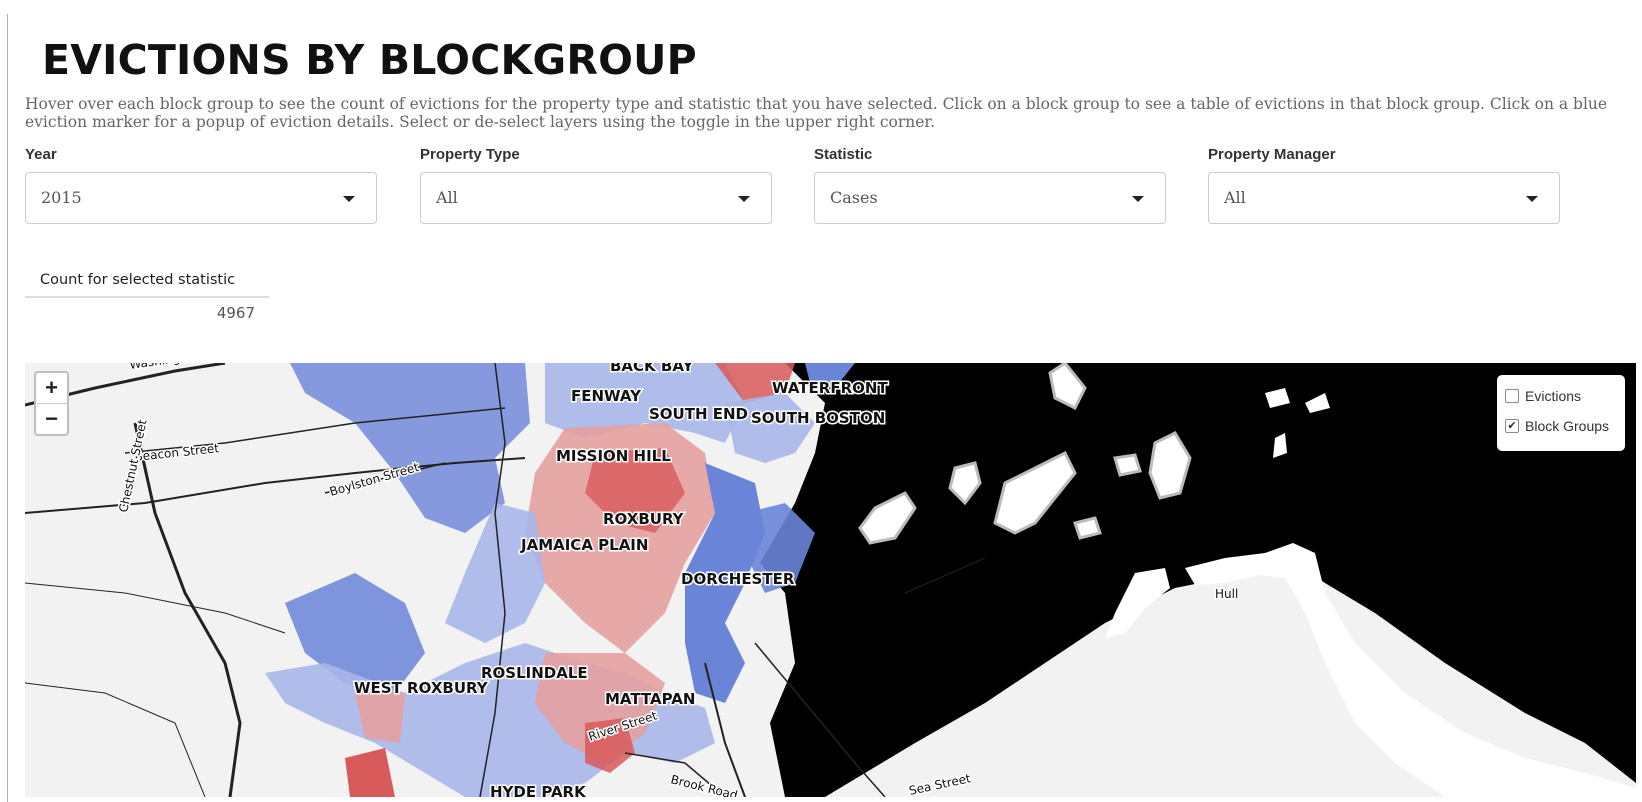 This screenshot has height=802, width=1642. What do you see at coordinates (1272, 154) in the screenshot?
I see `property-manager-label: Property Manager` at bounding box center [1272, 154].